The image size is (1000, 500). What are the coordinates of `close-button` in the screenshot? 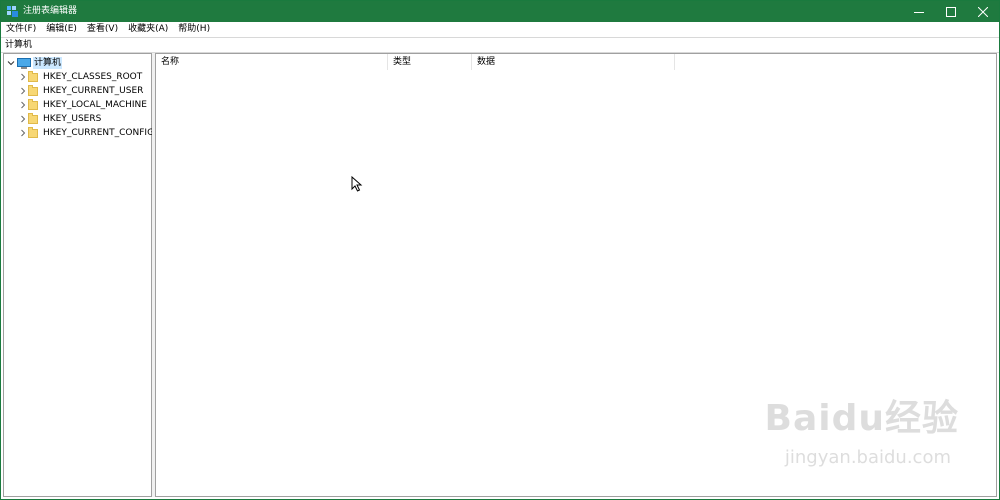 It's located at (983, 11).